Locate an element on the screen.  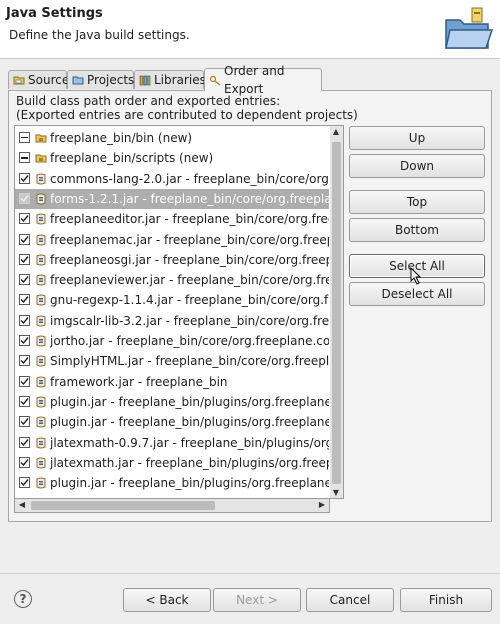
vertical-scrollbar: ▲ ▼ is located at coordinates (337, 312).